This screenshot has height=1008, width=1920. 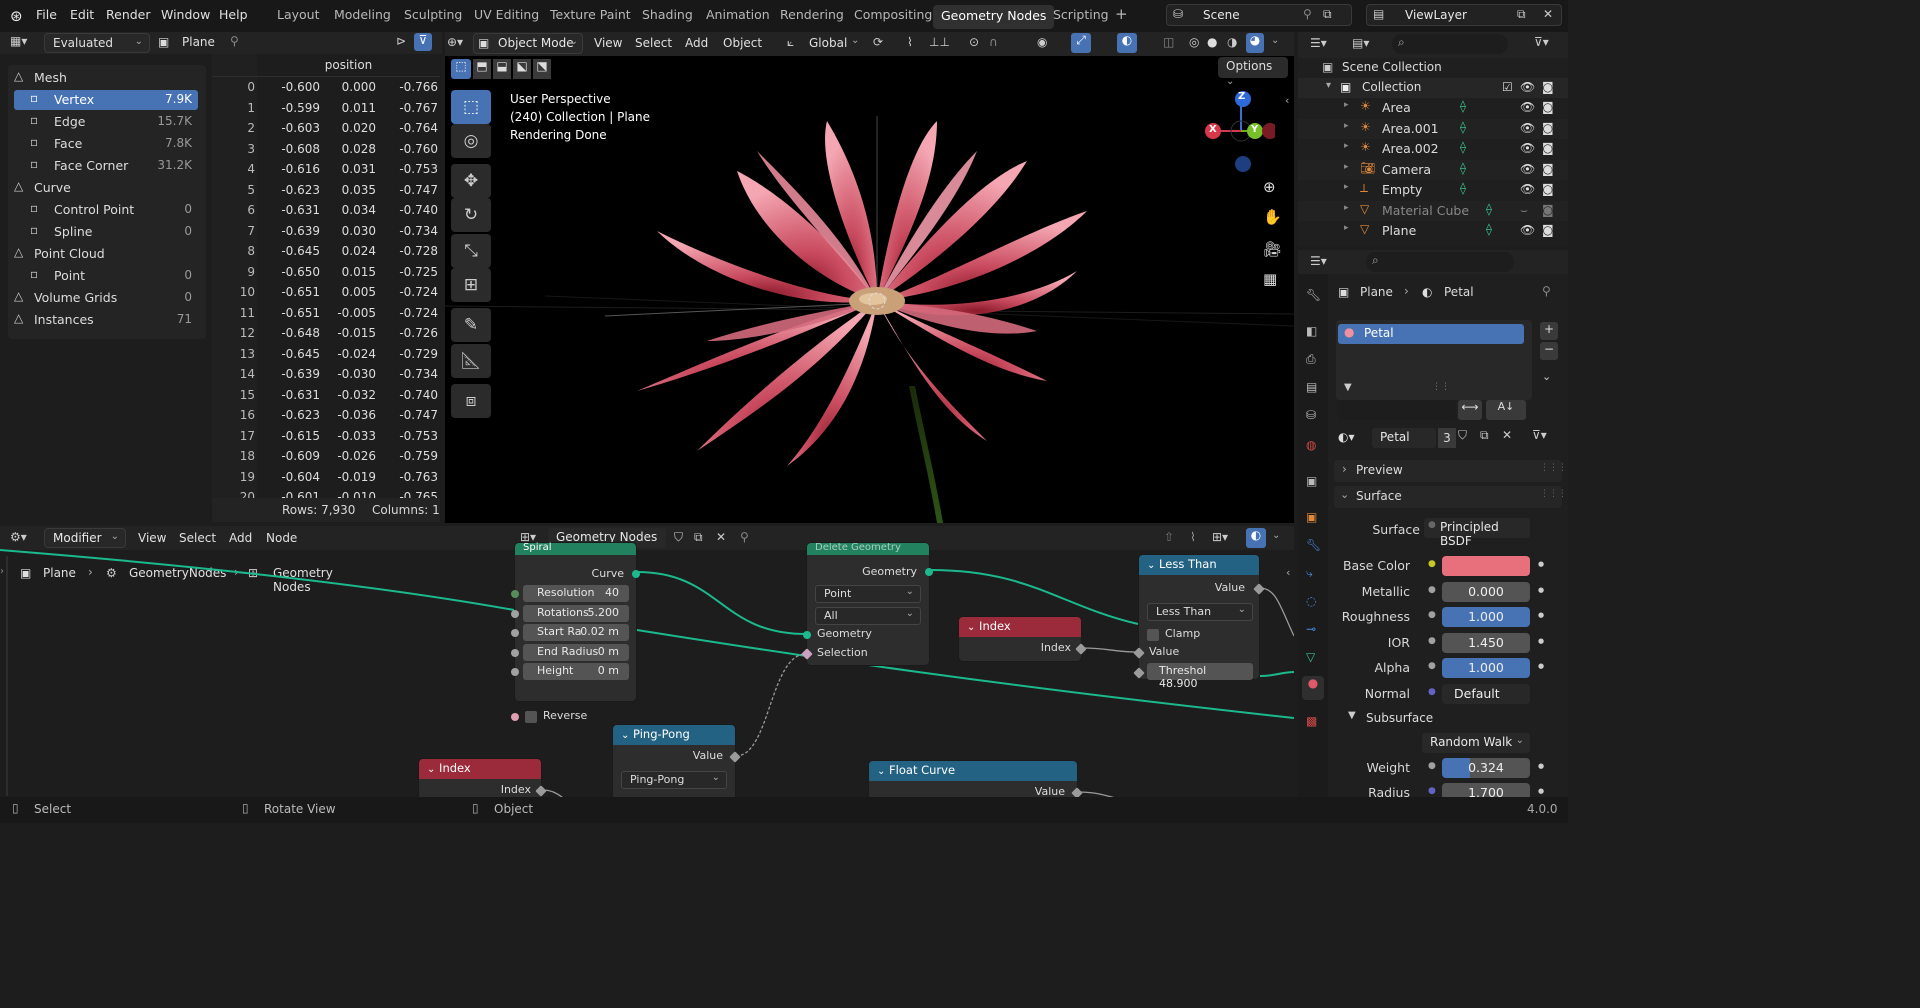 What do you see at coordinates (1433, 108) in the screenshot?
I see `outliner-item: ▸ ☀ Area ⟠ 👁︎ ◙` at bounding box center [1433, 108].